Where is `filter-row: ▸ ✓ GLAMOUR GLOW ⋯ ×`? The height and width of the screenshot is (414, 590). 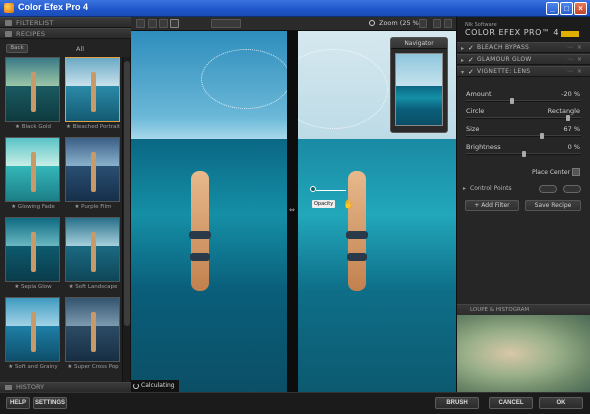
filter-row: ▸ ✓ GLAMOUR GLOW ⋯ × is located at coordinates (523, 59).